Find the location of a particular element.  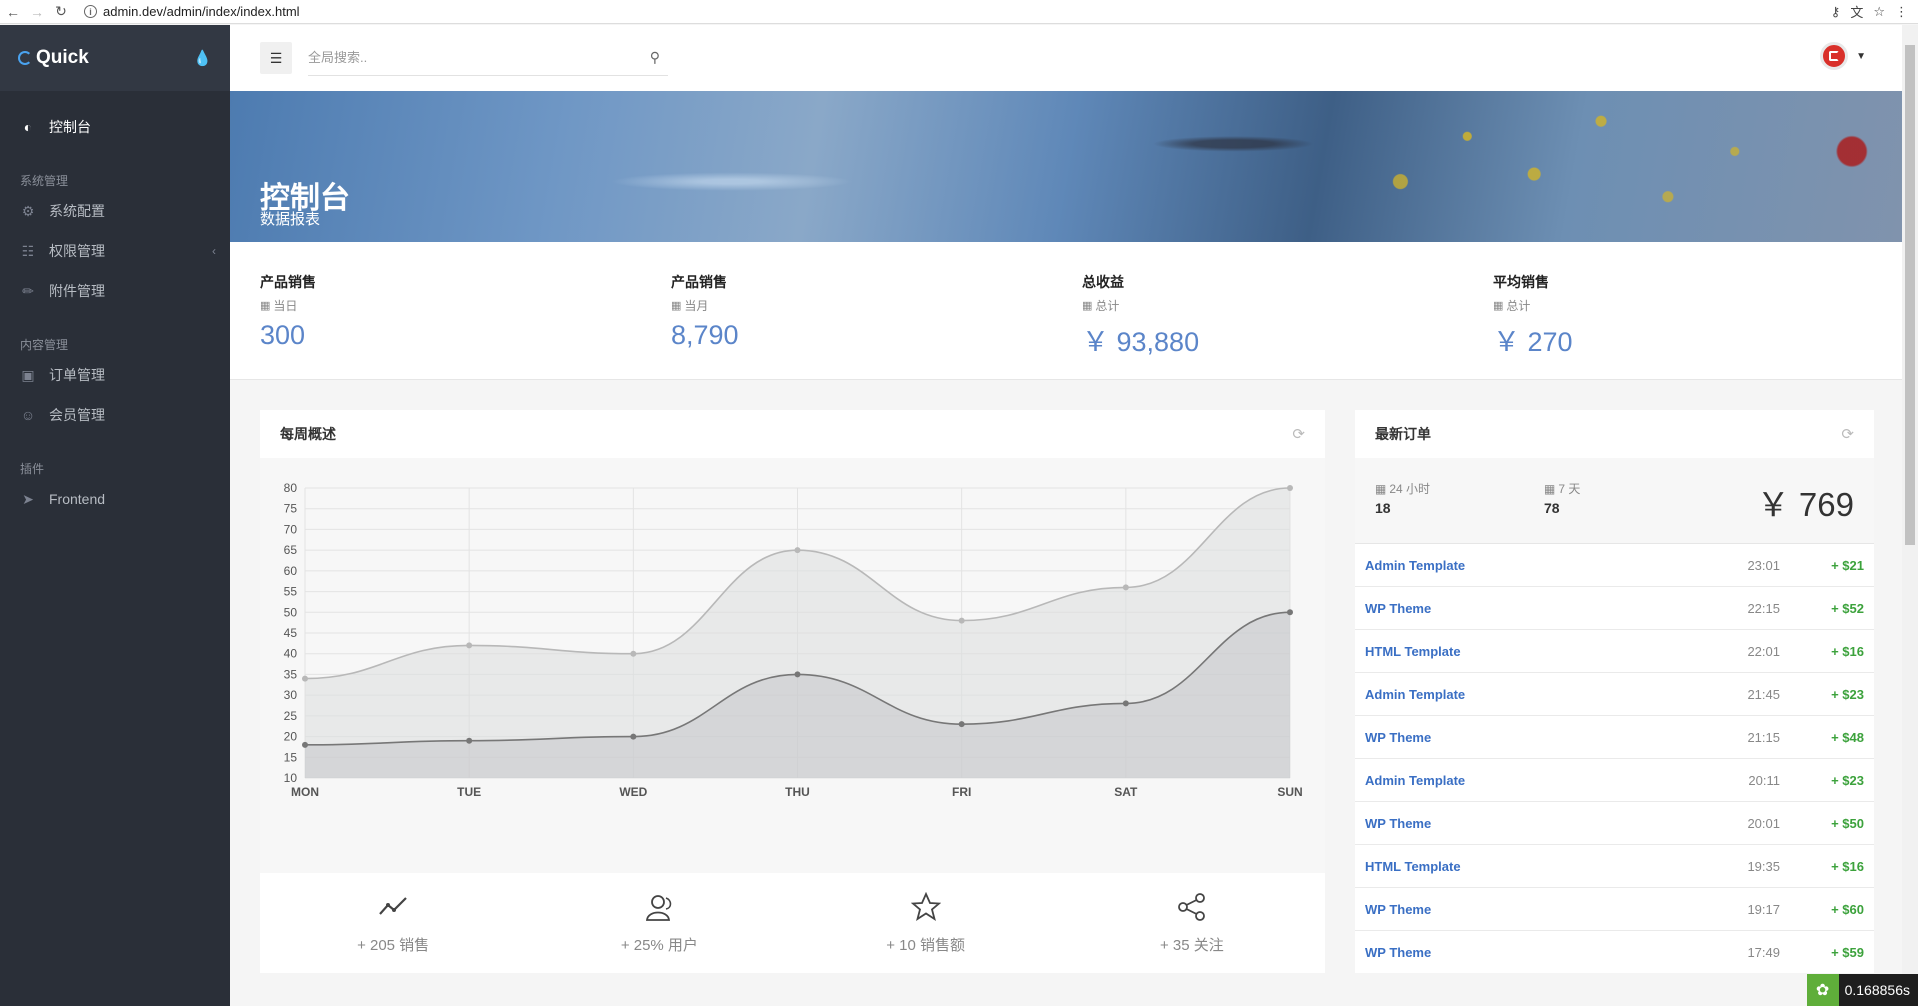

order-time: 23:01 is located at coordinates (1763, 565).